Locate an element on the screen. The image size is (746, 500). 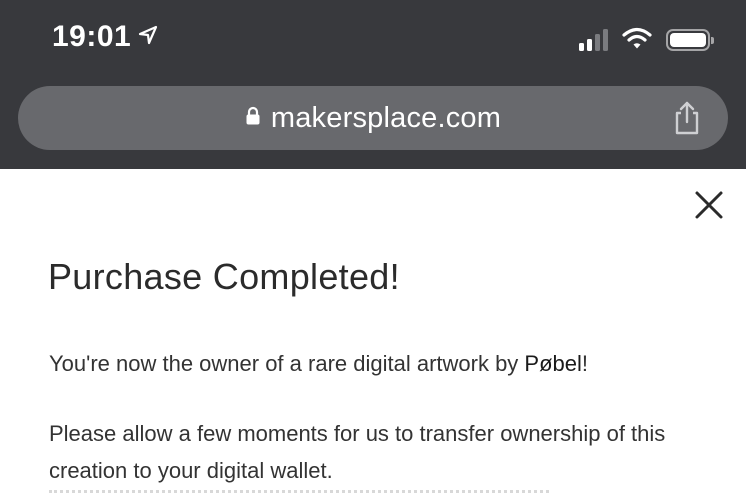
address-bar: makersplace.com is located at coordinates (373, 118).